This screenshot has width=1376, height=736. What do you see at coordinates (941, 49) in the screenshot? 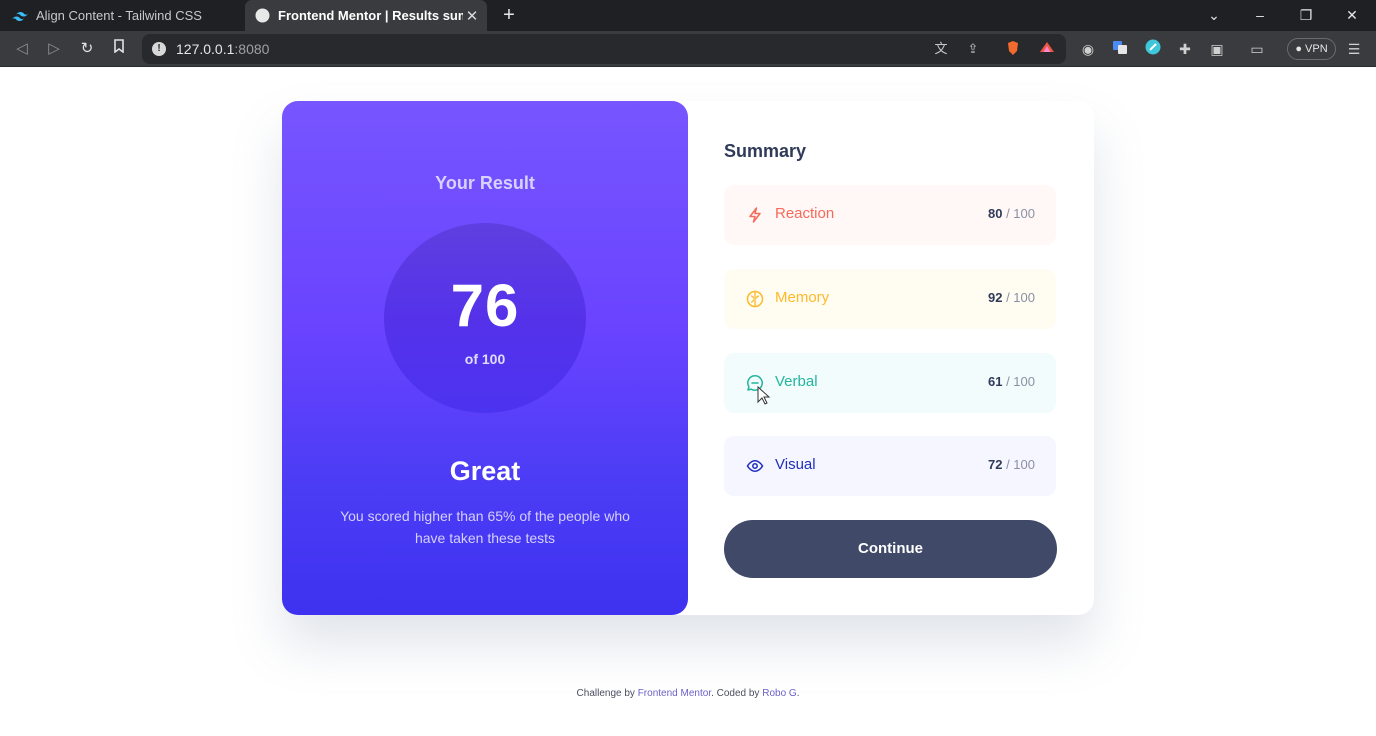
I see `translate-icon: 文` at bounding box center [941, 49].